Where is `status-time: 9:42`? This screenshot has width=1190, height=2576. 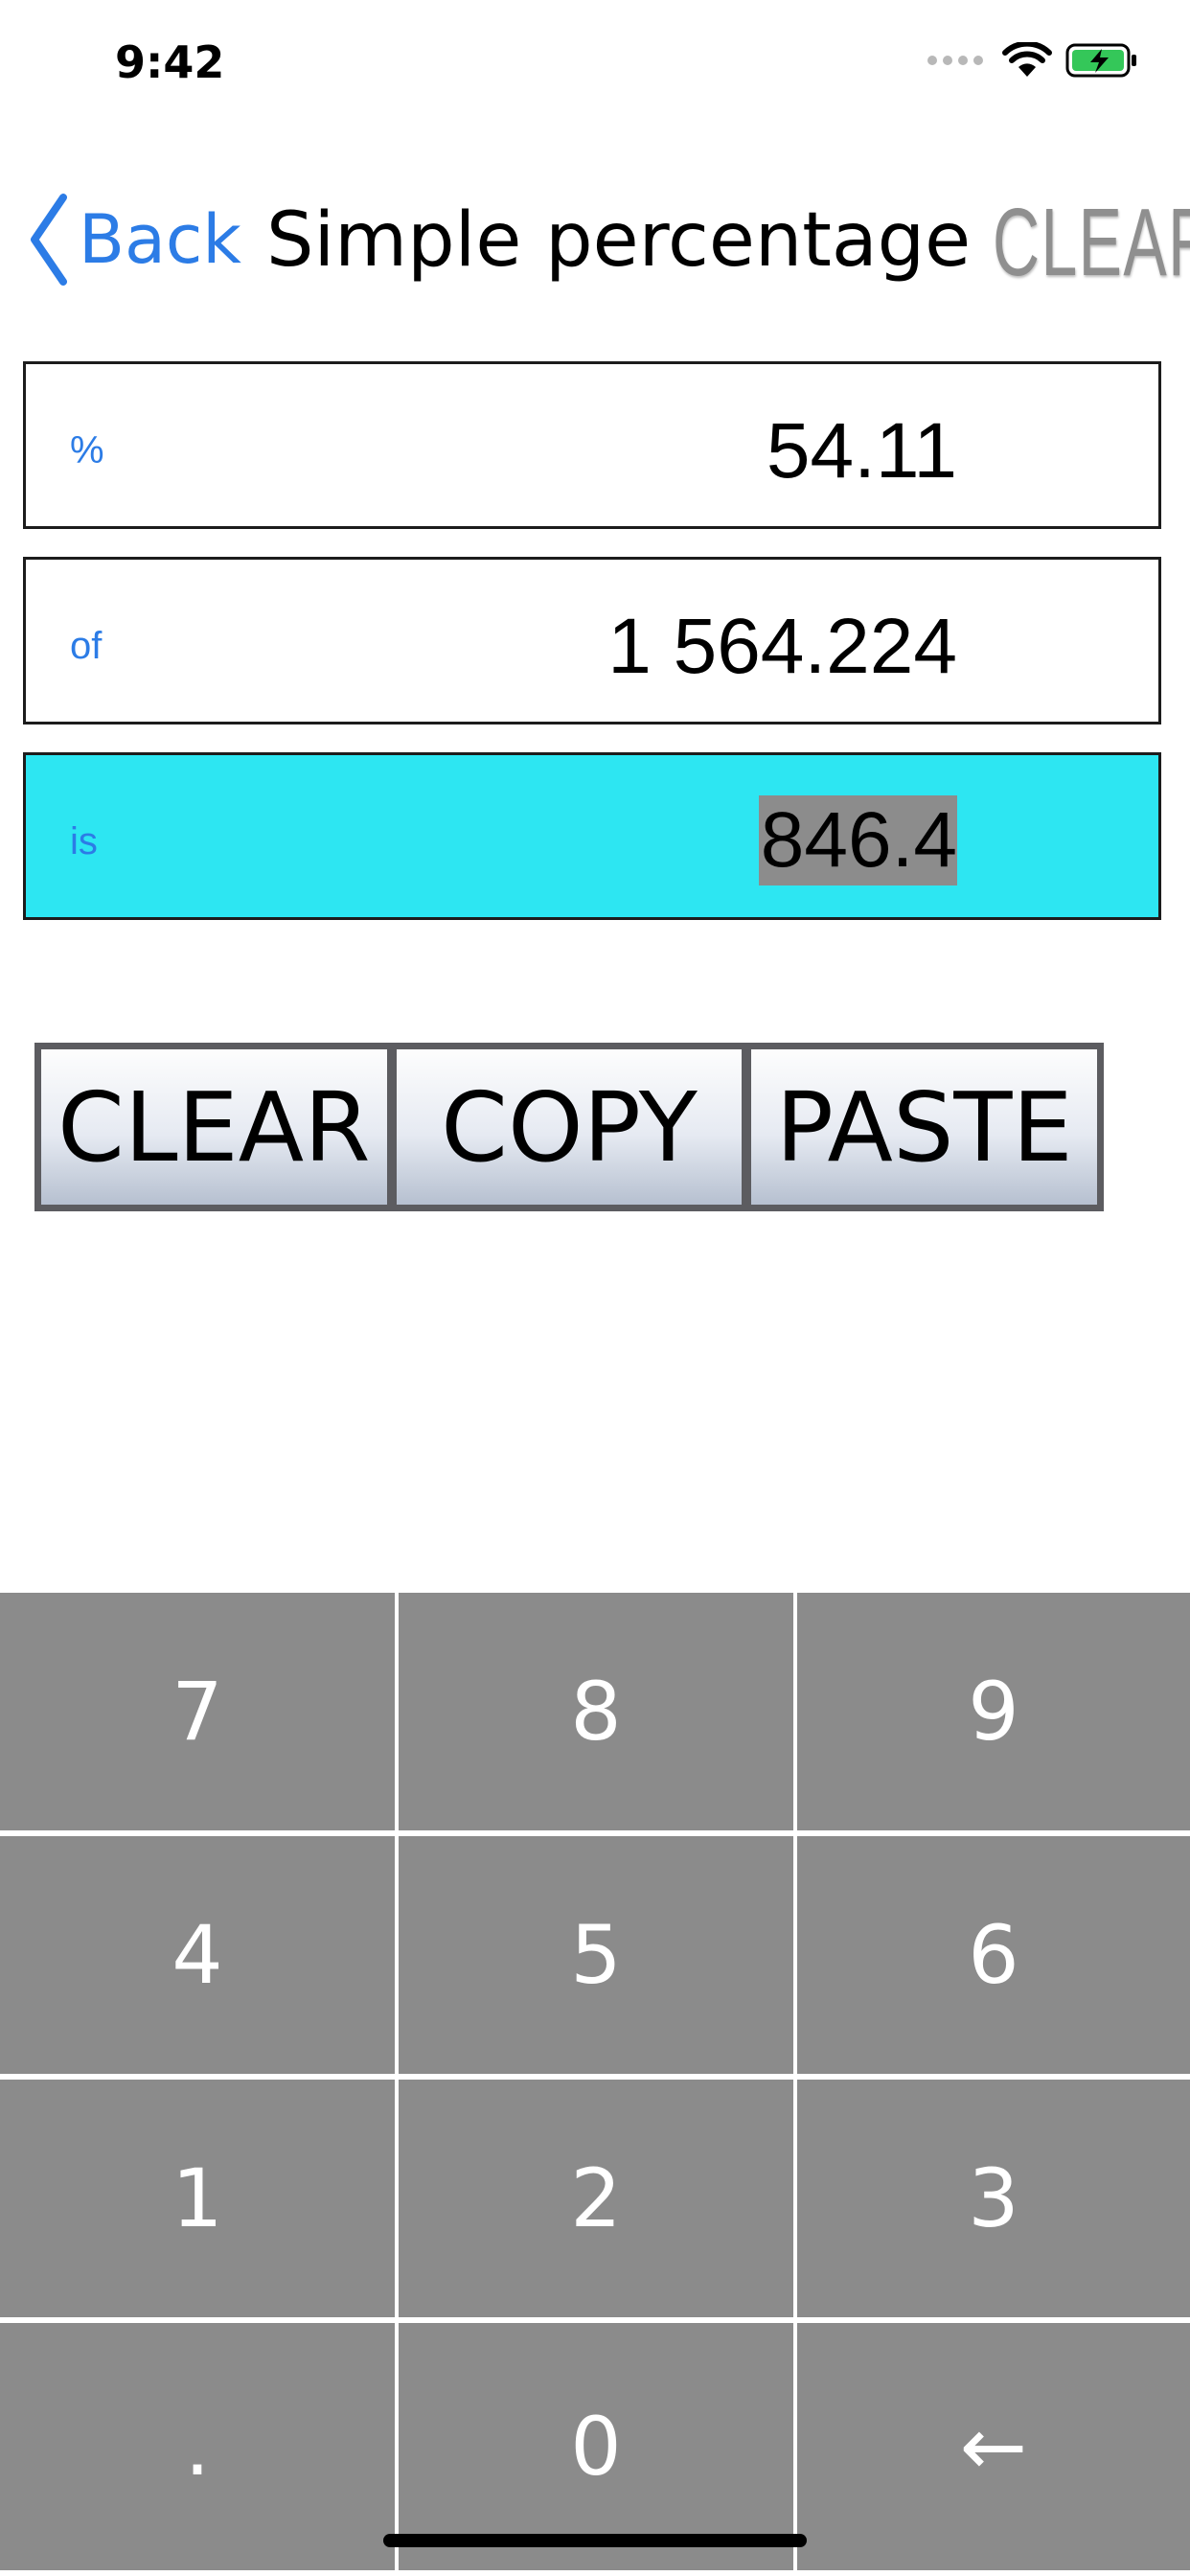
status-time: 9:42 is located at coordinates (170, 62).